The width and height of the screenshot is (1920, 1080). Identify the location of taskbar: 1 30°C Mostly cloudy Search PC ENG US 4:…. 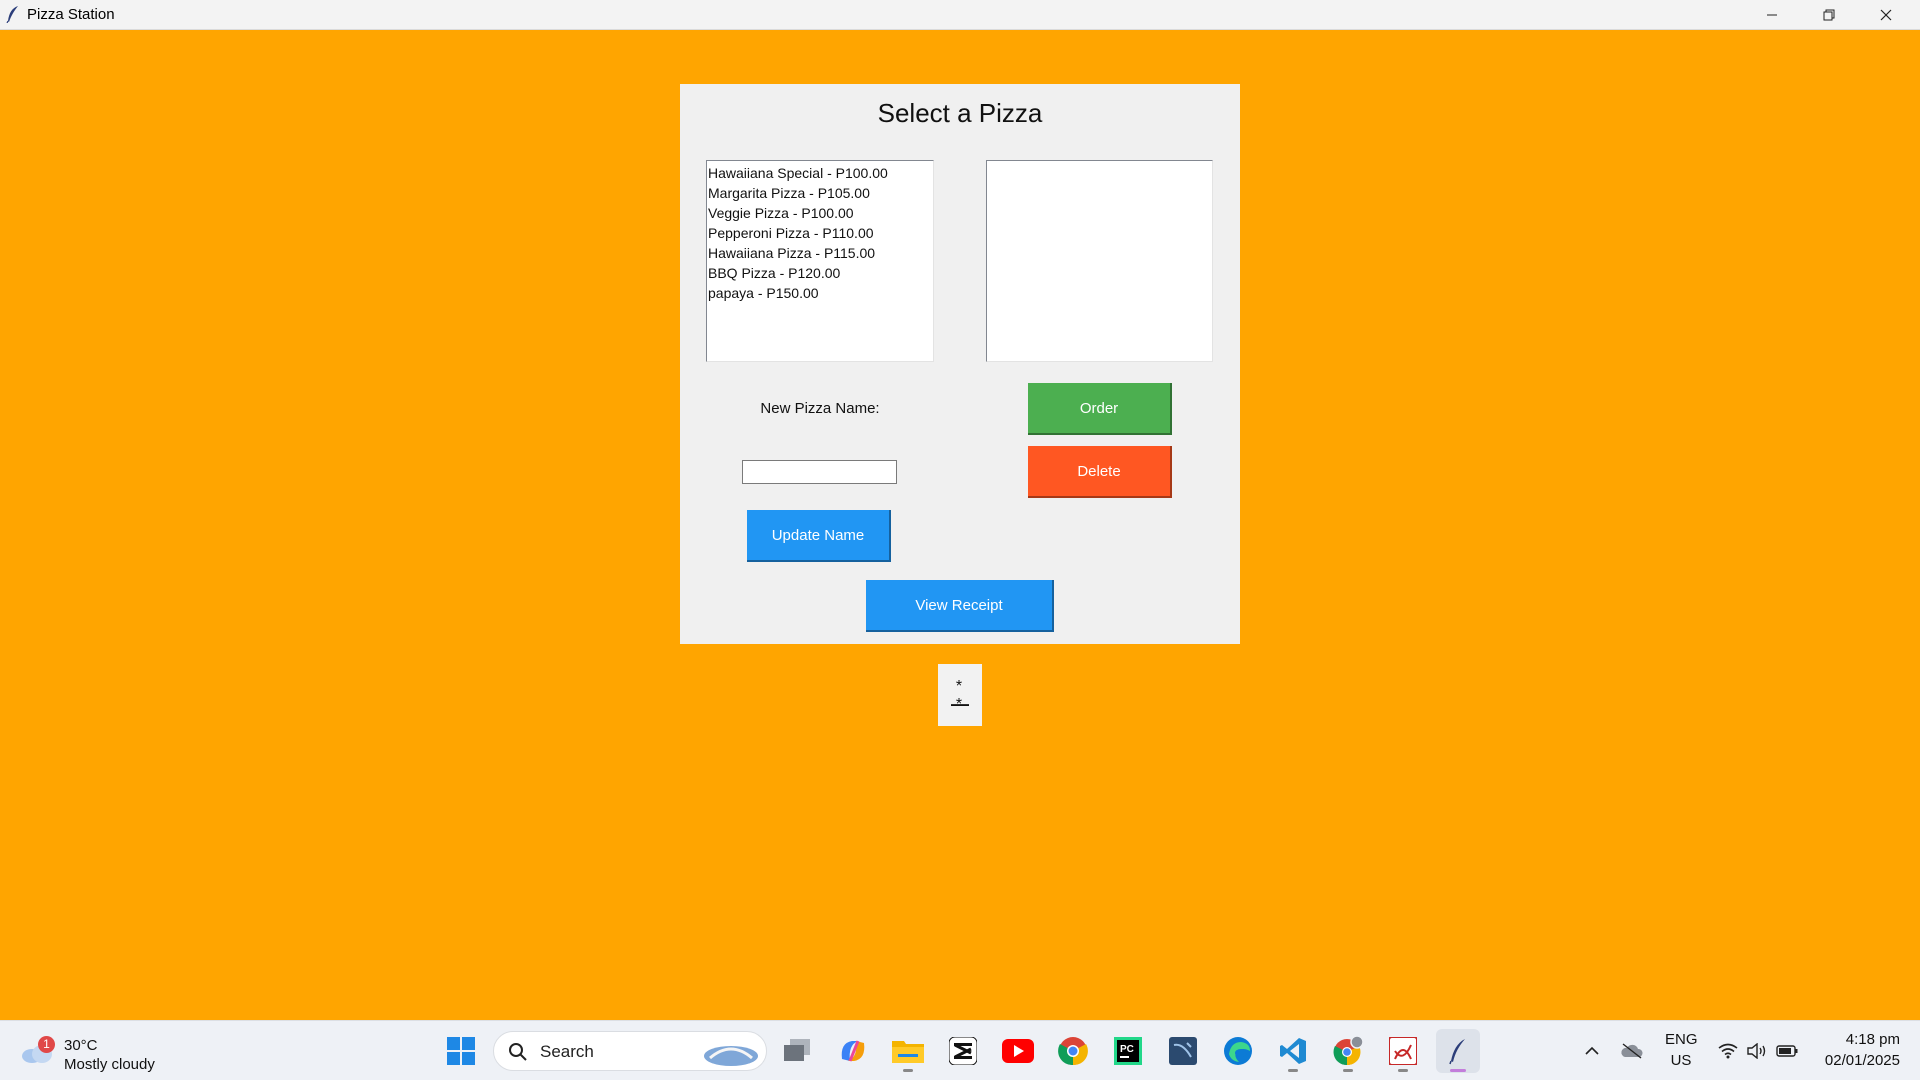
(960, 1050).